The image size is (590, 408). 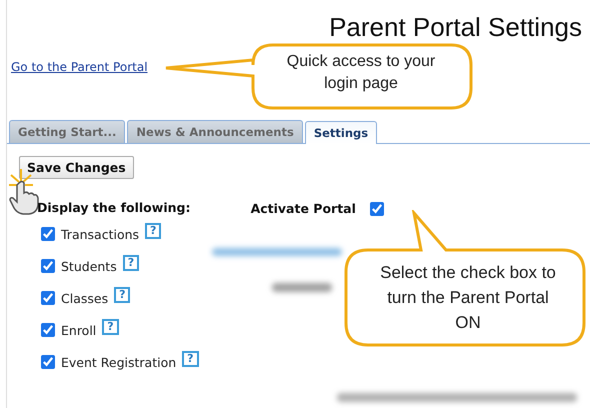 What do you see at coordinates (468, 298) in the screenshot?
I see `callout-text: Select the check box to turn the Parent Portal ON` at bounding box center [468, 298].